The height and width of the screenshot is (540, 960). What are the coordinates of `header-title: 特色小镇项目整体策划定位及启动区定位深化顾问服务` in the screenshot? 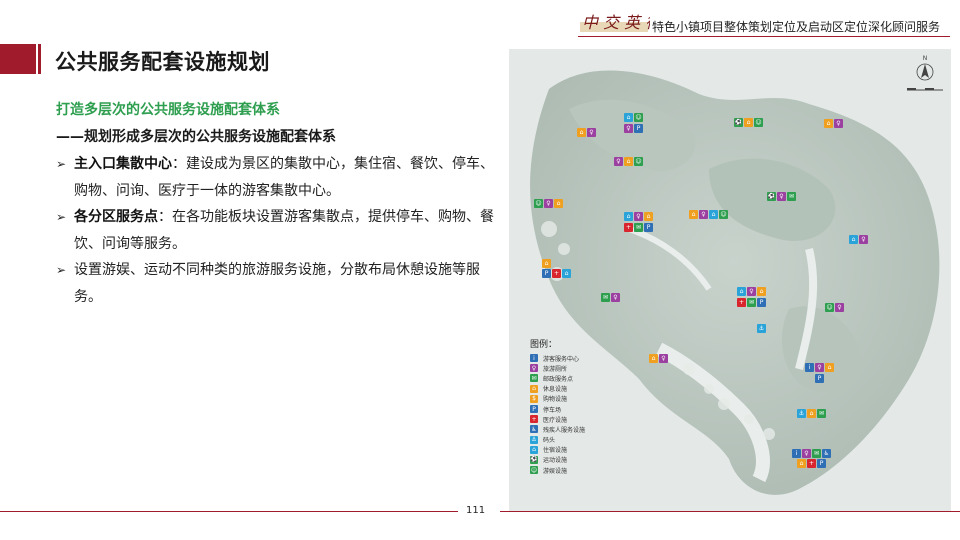 It's located at (796, 27).